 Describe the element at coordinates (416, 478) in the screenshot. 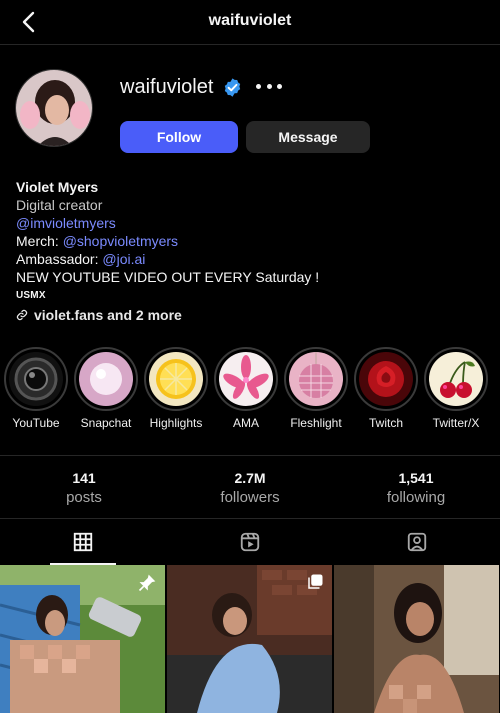

I see `stat-value: 1,541` at that location.